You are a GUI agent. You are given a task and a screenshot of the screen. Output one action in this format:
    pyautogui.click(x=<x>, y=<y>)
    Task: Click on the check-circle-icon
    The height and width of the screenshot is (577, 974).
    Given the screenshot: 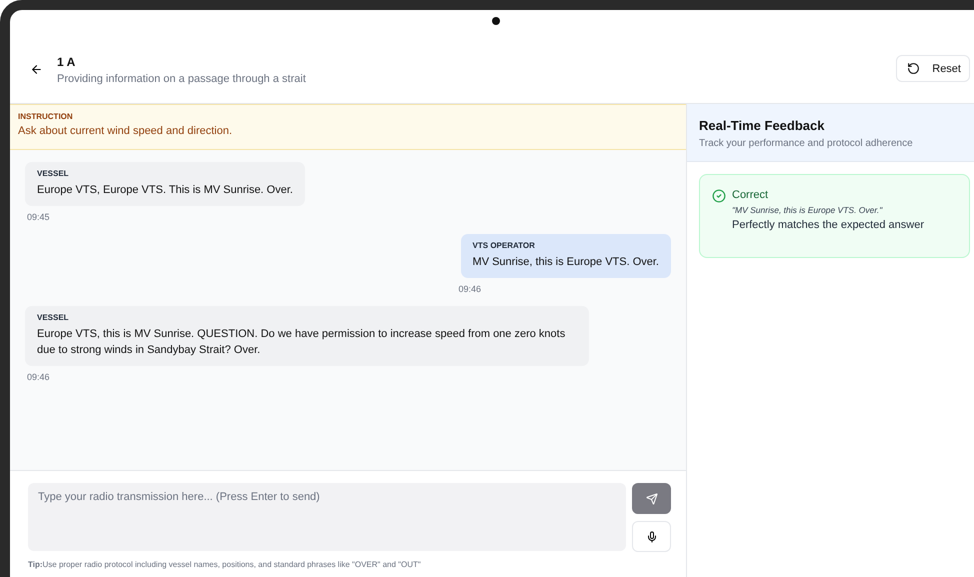 What is the action you would take?
    pyautogui.click(x=719, y=196)
    